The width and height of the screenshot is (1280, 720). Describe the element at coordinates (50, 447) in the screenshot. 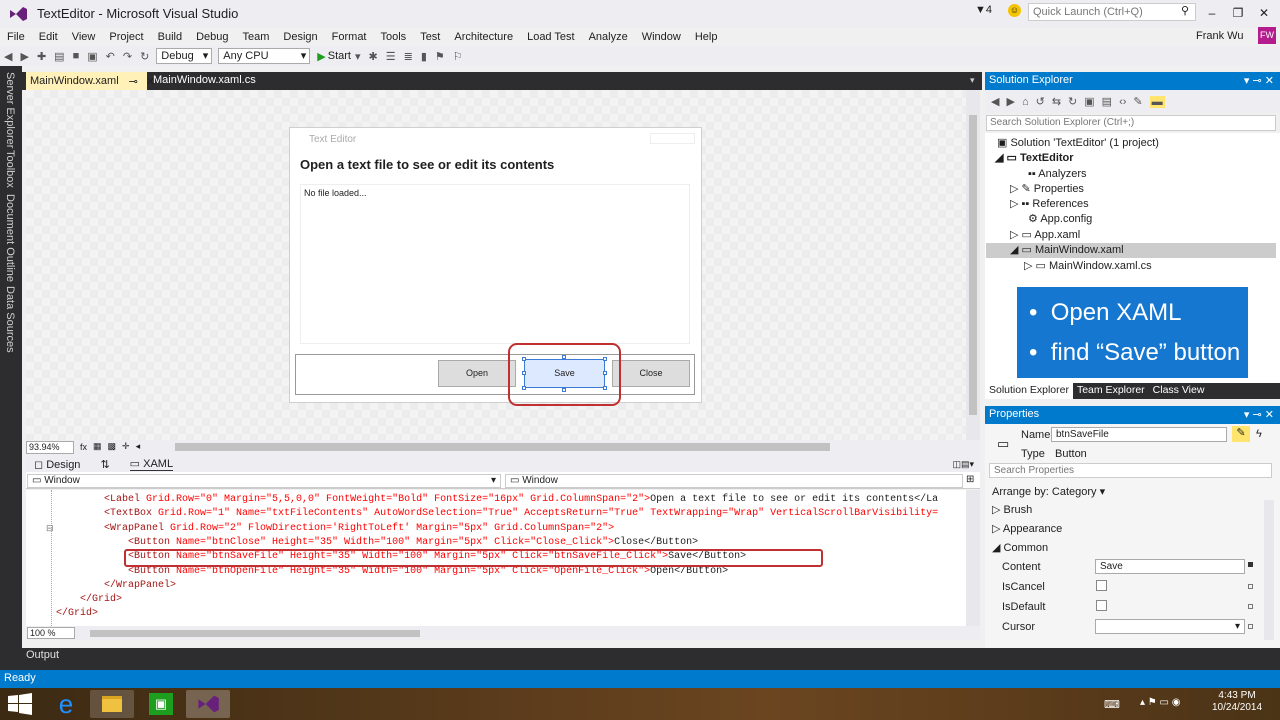

I see `designer-zoom-select: 93.94%` at that location.